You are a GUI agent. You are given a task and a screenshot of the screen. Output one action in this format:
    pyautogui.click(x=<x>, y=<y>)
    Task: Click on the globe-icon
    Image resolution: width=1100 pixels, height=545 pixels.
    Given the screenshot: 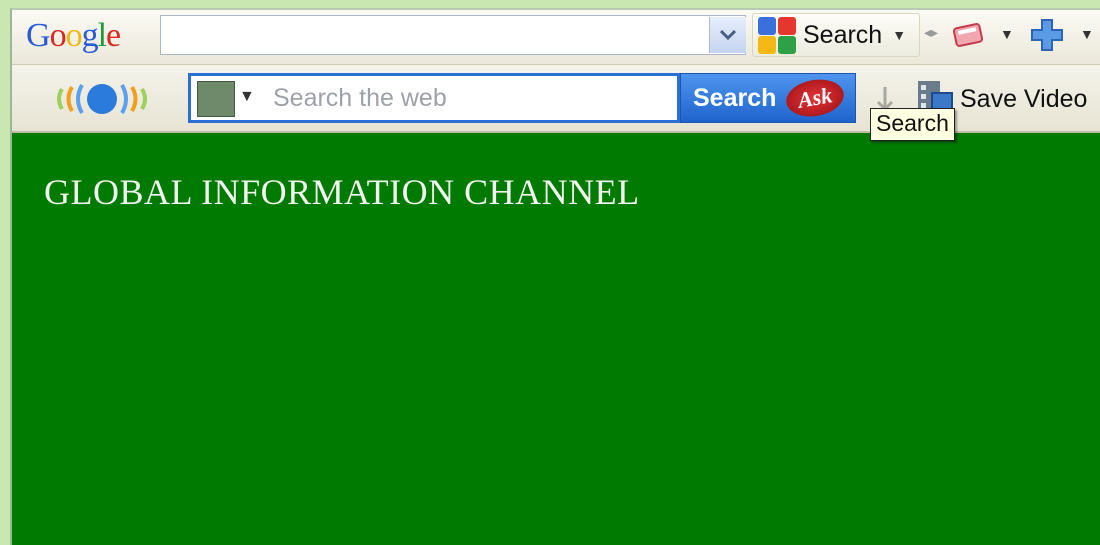 What is the action you would take?
    pyautogui.click(x=216, y=99)
    